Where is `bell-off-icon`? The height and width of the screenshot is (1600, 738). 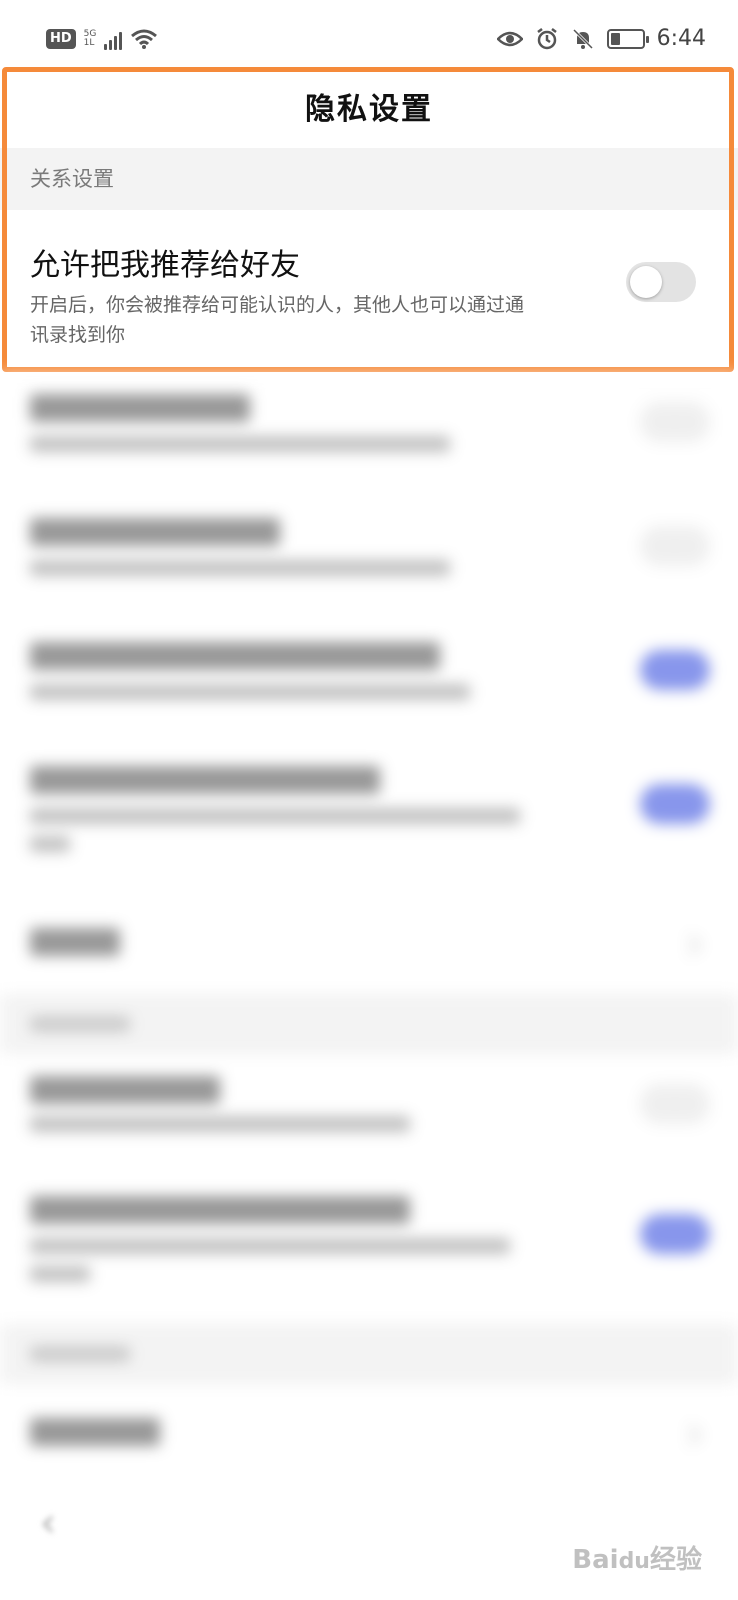
bell-off-icon is located at coordinates (582, 38).